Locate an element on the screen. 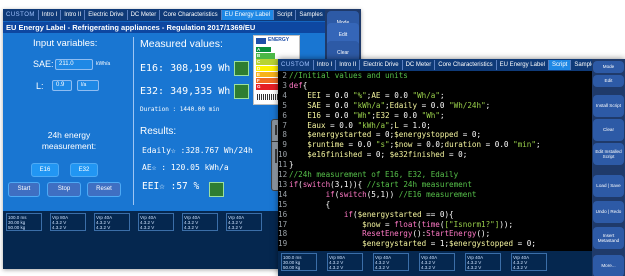  edit-button: Edit is located at coordinates (608, 81).